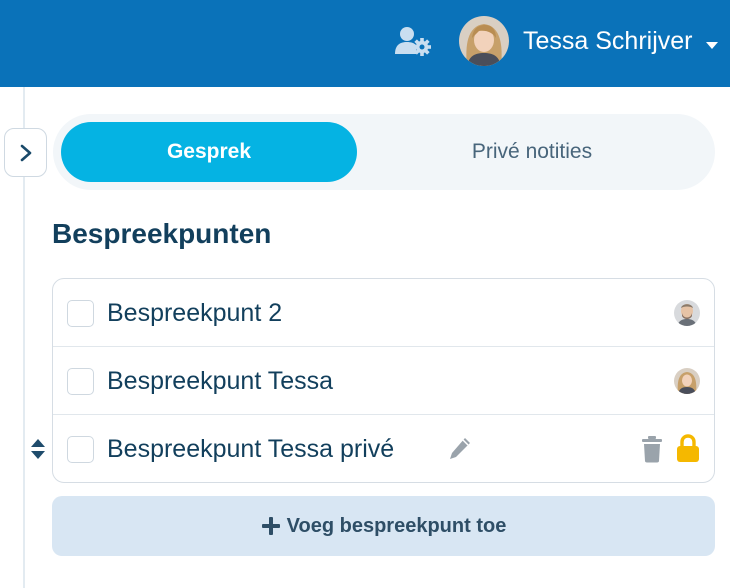 The height and width of the screenshot is (588, 730). Describe the element at coordinates (484, 41) in the screenshot. I see `user-avatar` at that location.